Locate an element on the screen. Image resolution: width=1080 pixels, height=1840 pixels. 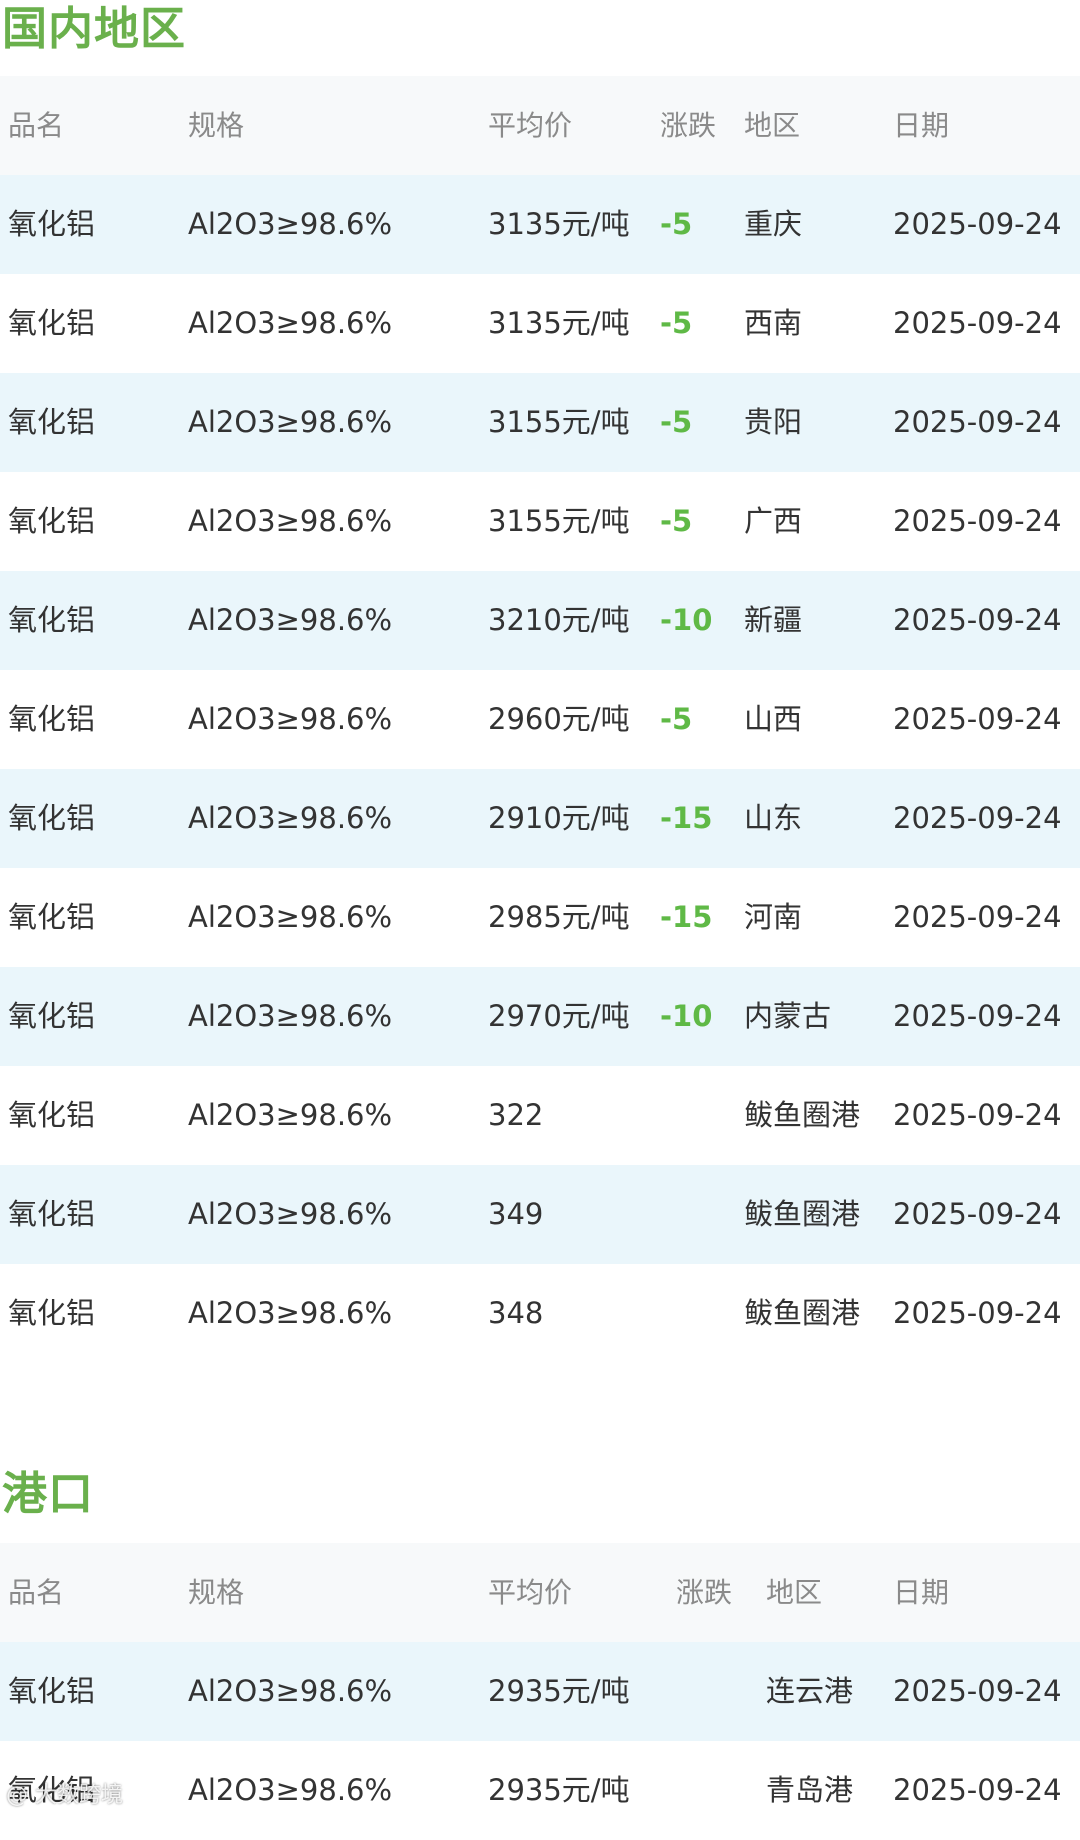
table-row: 氧化铝 Al2O3≥98.6% 2935元/吨 青岛港 2025-09-24 is located at coordinates (540, 1790).